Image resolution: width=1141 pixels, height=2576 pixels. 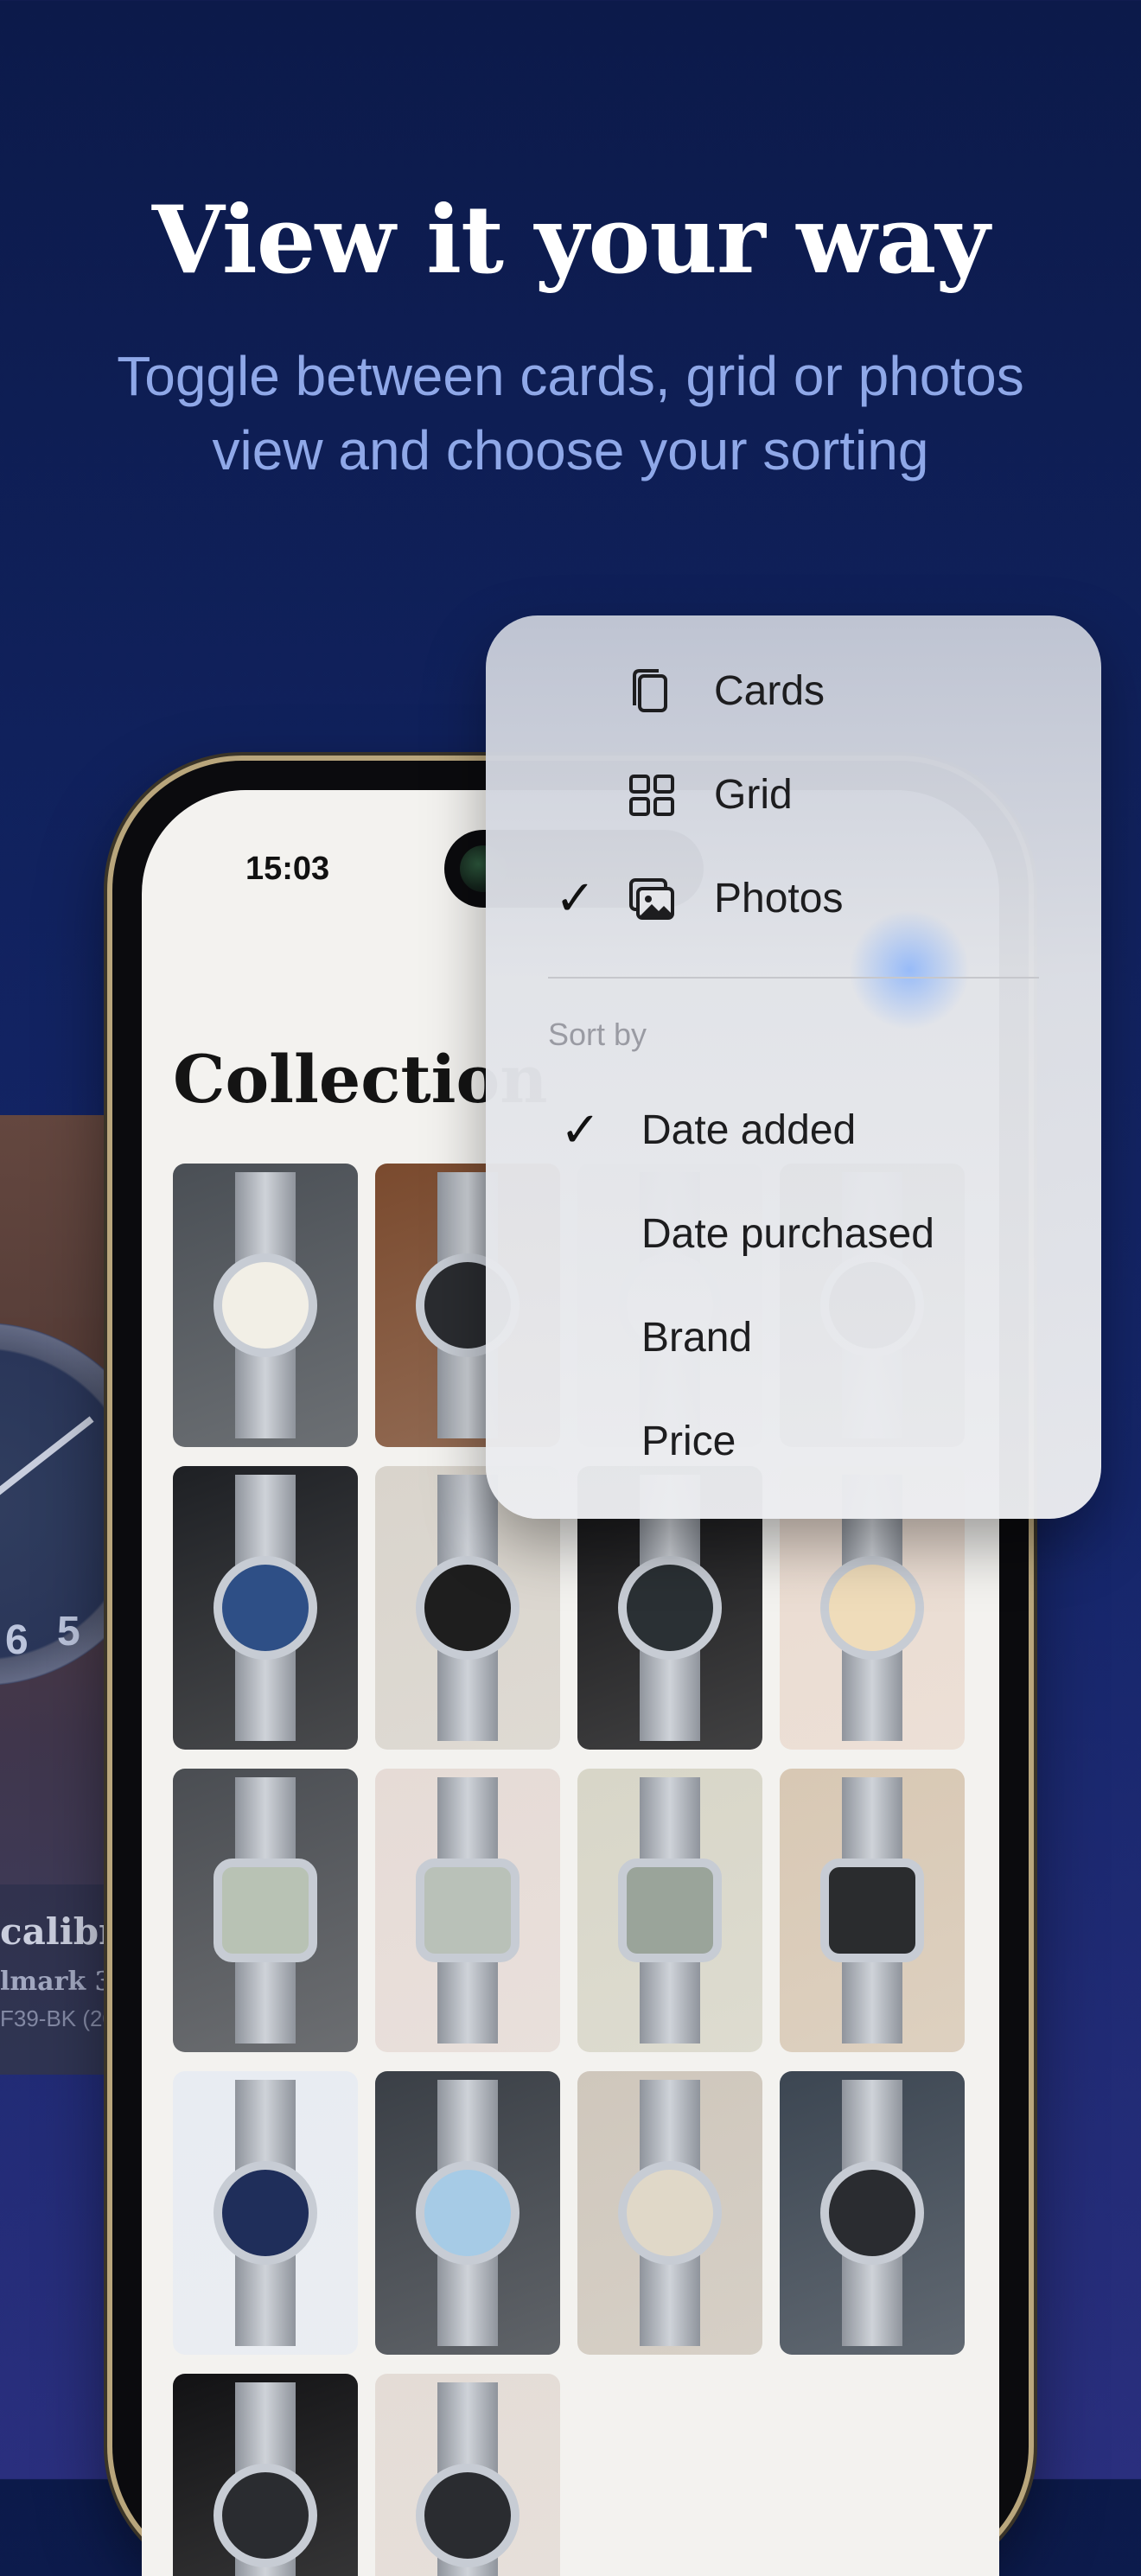 I want to click on sort-option-label: Date purchased, so click(x=787, y=1234).